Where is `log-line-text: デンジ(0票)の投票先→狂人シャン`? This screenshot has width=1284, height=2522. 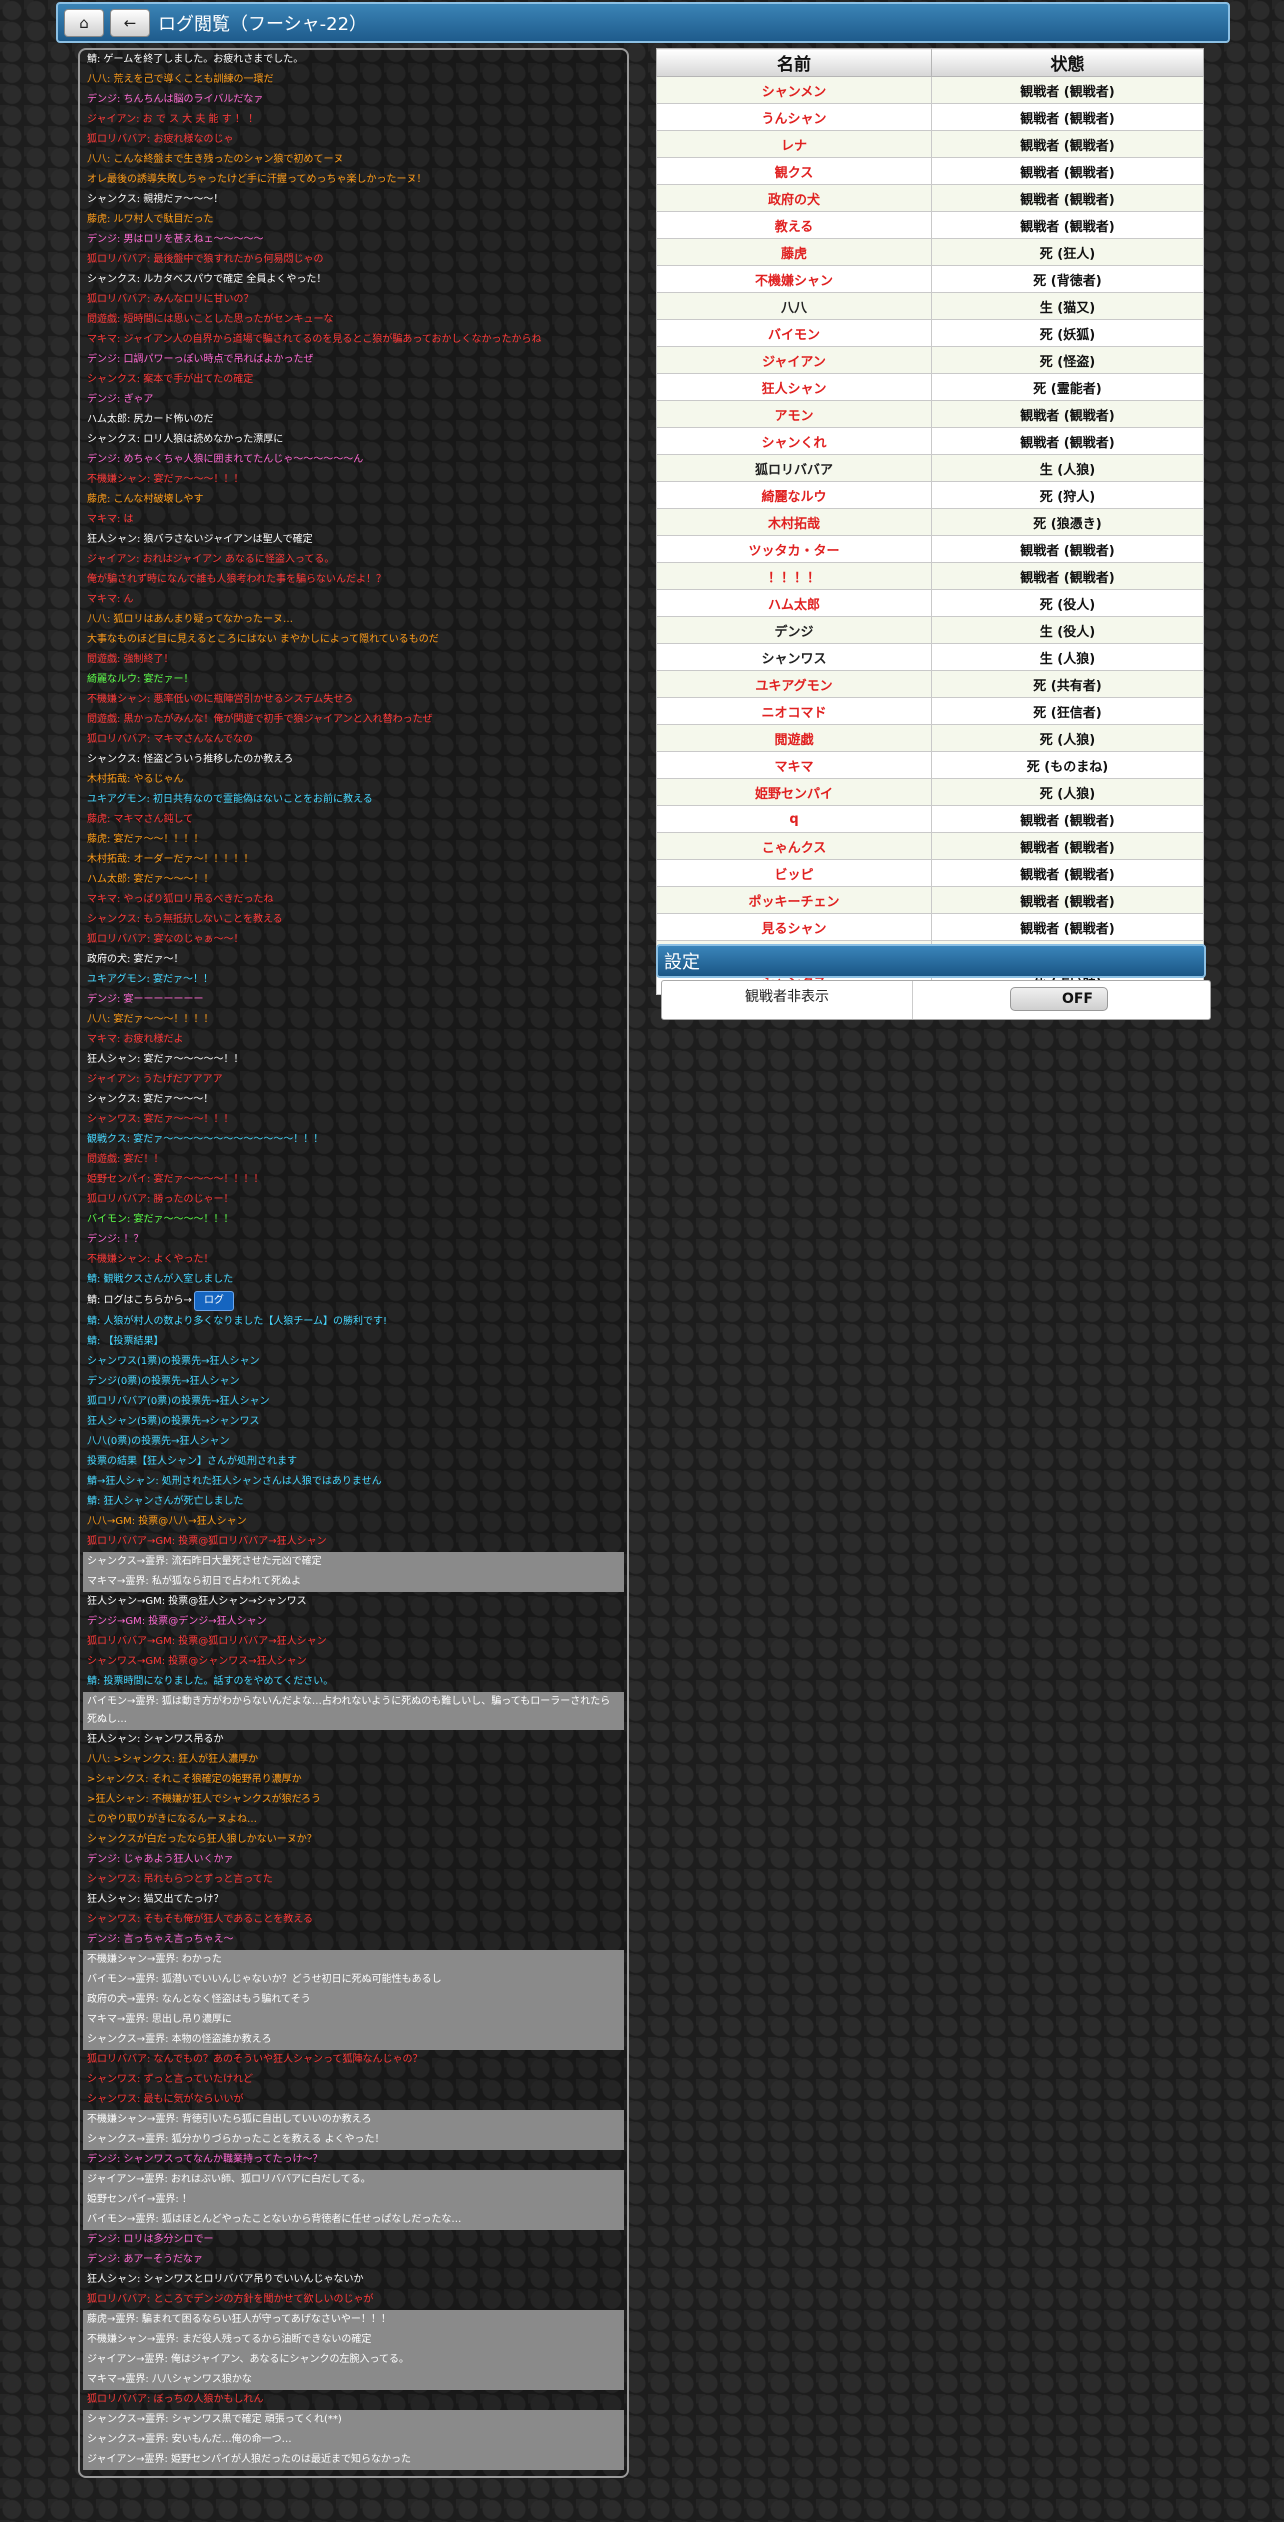 log-line-text: デンジ(0票)の投票先→狂人シャン is located at coordinates (163, 1381).